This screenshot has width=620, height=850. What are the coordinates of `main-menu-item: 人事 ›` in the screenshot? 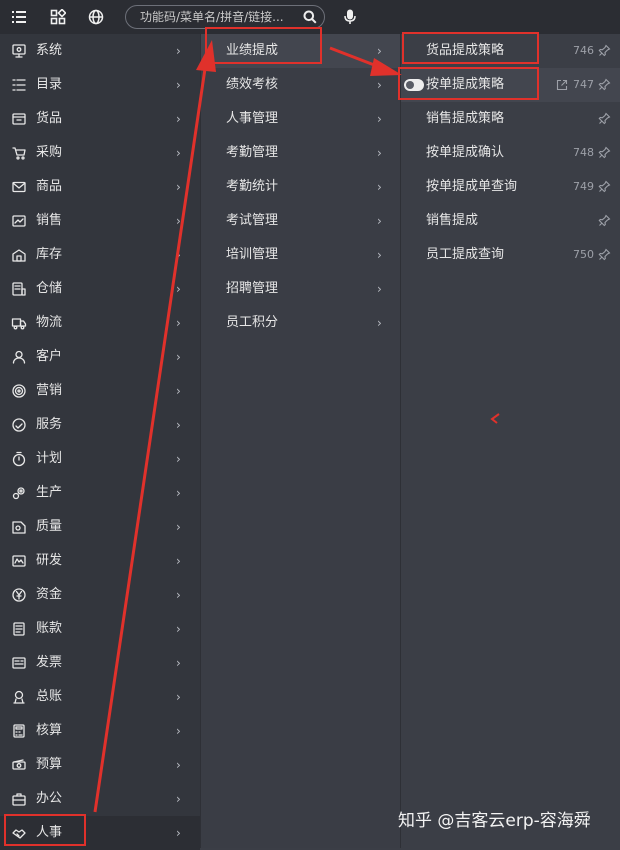 It's located at (100, 833).